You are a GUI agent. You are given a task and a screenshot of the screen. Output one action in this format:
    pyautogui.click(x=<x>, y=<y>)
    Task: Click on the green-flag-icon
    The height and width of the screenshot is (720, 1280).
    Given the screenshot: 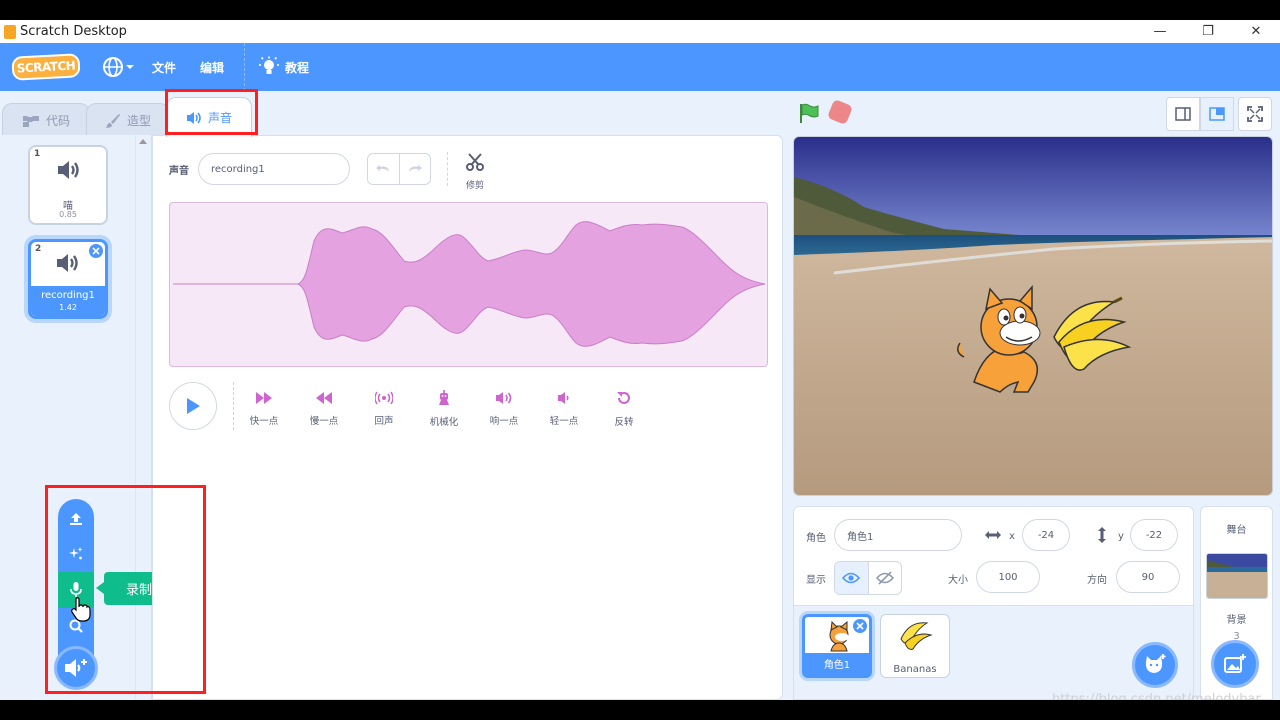 What is the action you would take?
    pyautogui.click(x=809, y=113)
    